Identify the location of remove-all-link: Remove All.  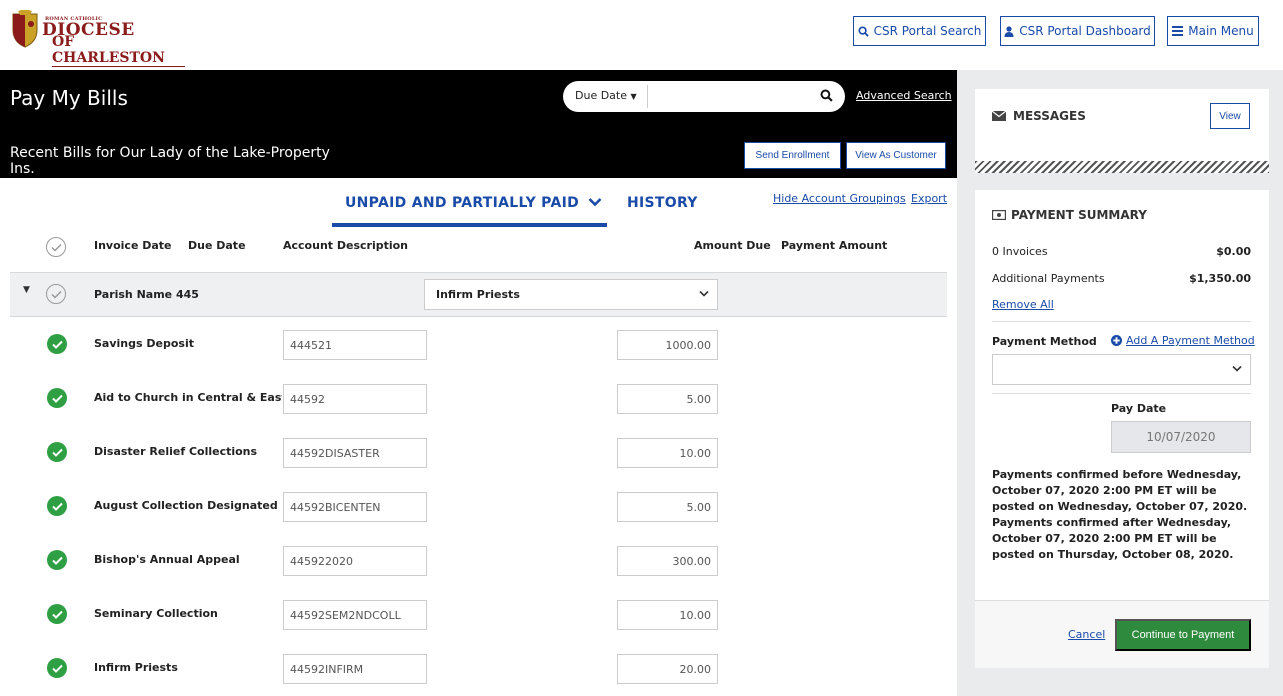
(1023, 304).